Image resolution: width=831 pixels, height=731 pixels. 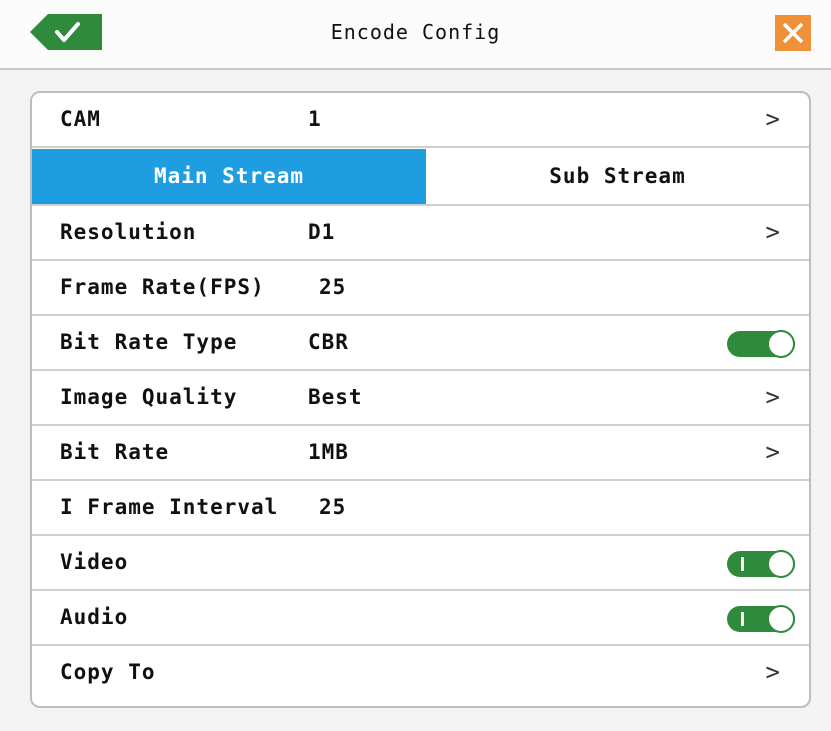 I want to click on video-row: Video, so click(x=420, y=563).